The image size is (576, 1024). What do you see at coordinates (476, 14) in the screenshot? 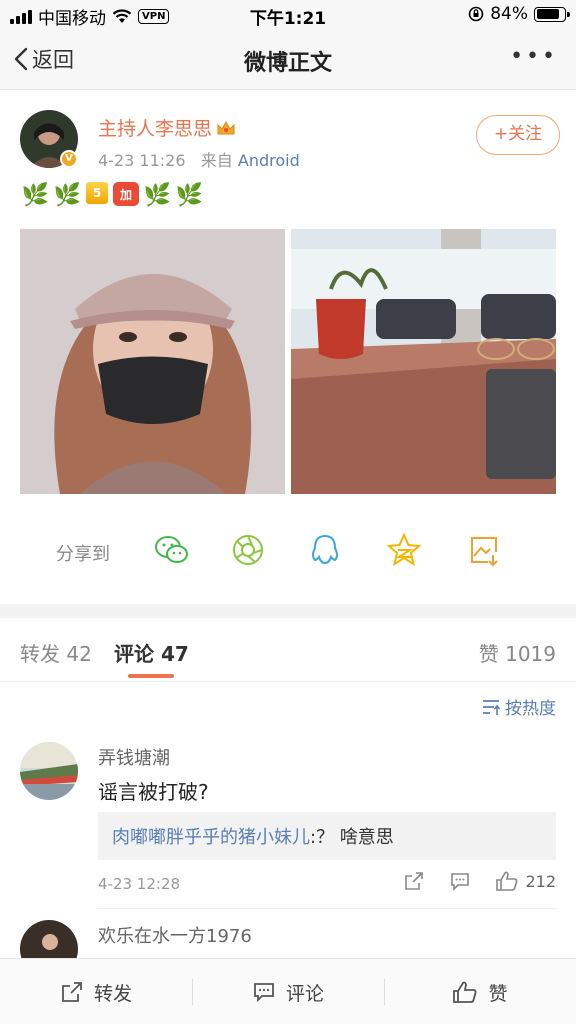
I see `orientation-lock-icon` at bounding box center [476, 14].